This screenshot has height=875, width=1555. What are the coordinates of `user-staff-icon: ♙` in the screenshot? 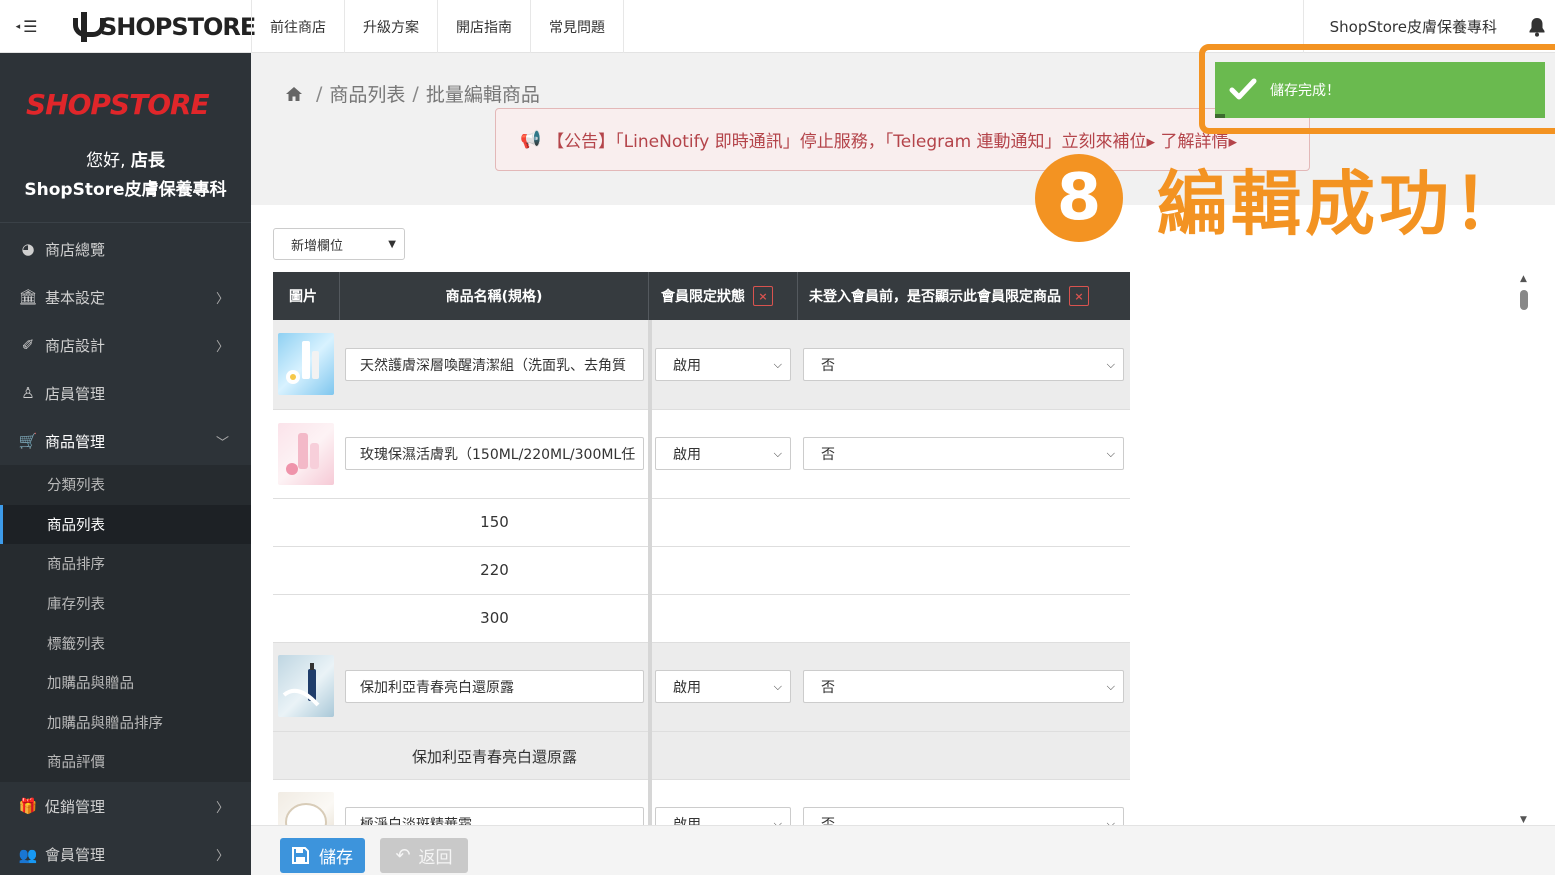 It's located at (28, 393).